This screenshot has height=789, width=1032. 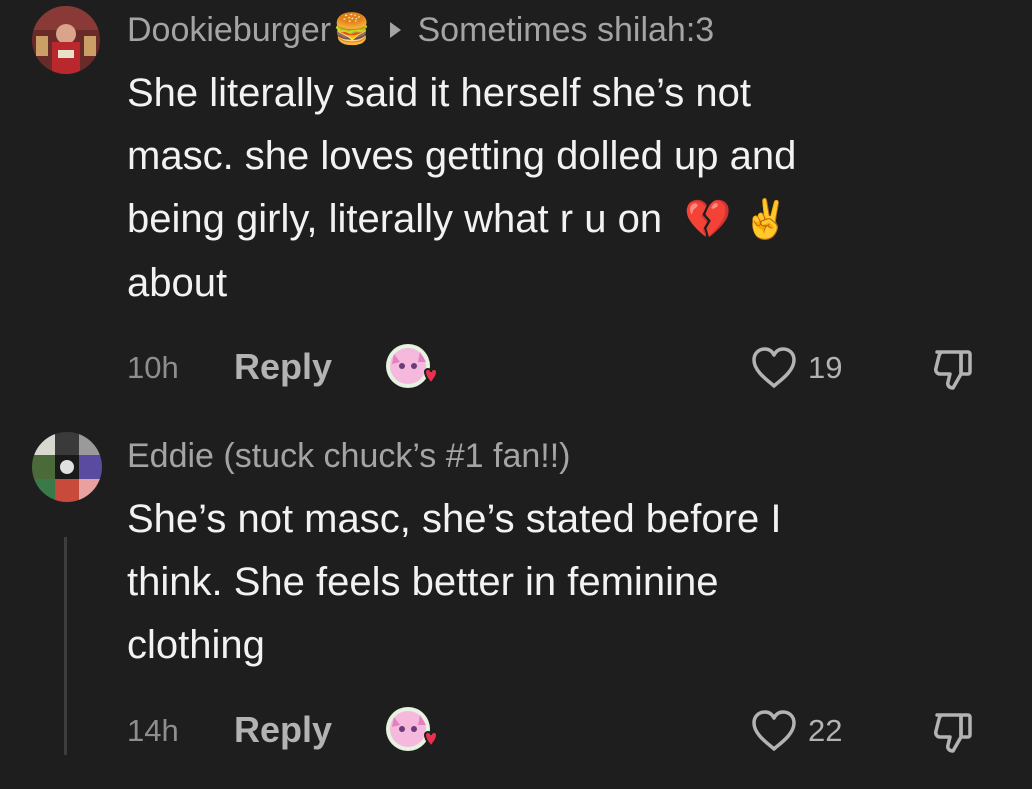 I want to click on comment-author: Dookieburger 🍔 Sometimes shilah:3, so click(x=420, y=30).